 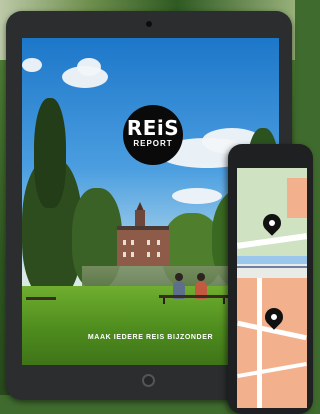 I want to click on logo-sub-text: REPORT, so click(x=153, y=143).